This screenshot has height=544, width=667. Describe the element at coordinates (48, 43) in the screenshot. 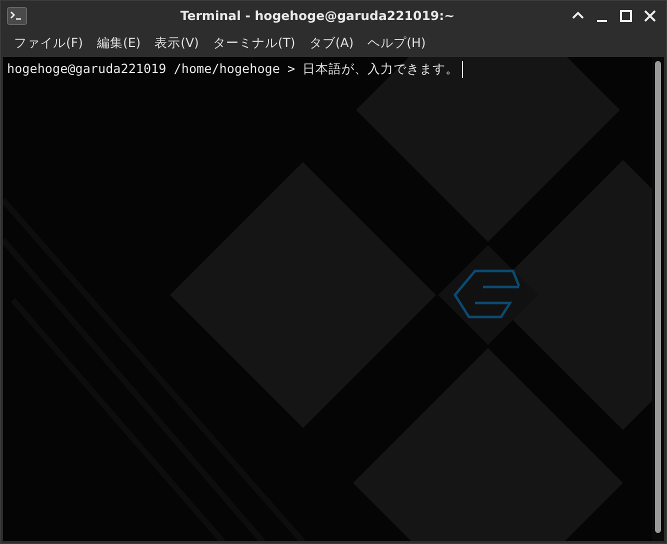

I see `menu-item: ファイル(F)` at that location.